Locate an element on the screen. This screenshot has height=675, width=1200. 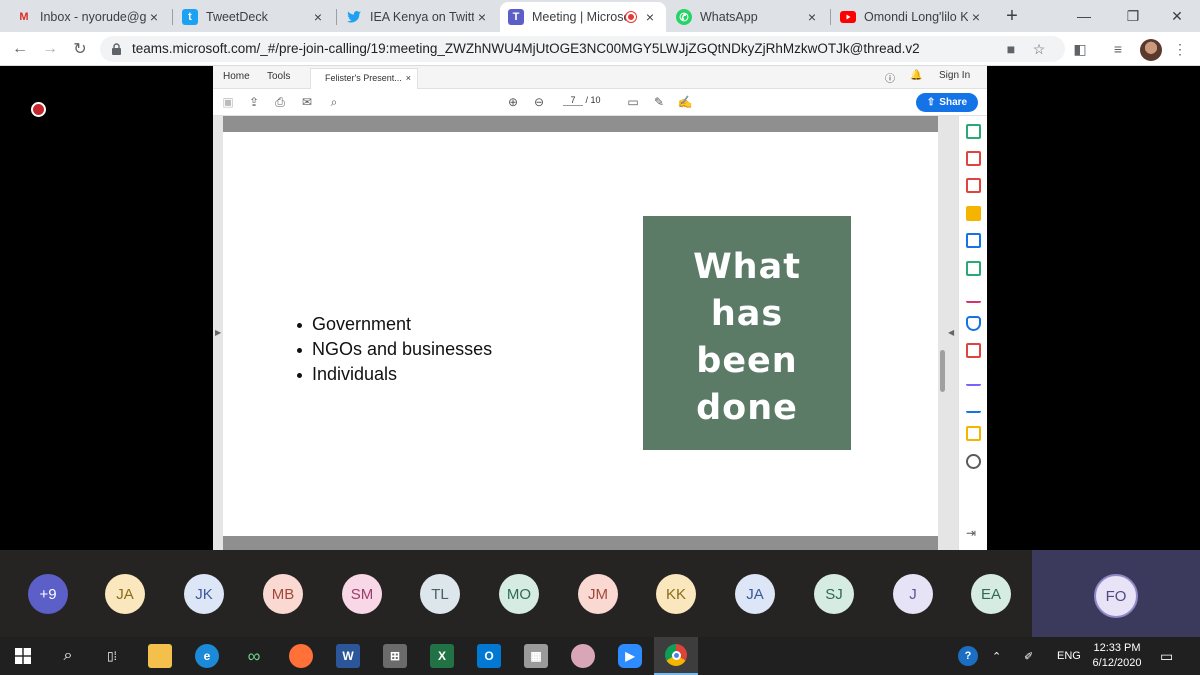
file-explorer-icon is located at coordinates (160, 656).